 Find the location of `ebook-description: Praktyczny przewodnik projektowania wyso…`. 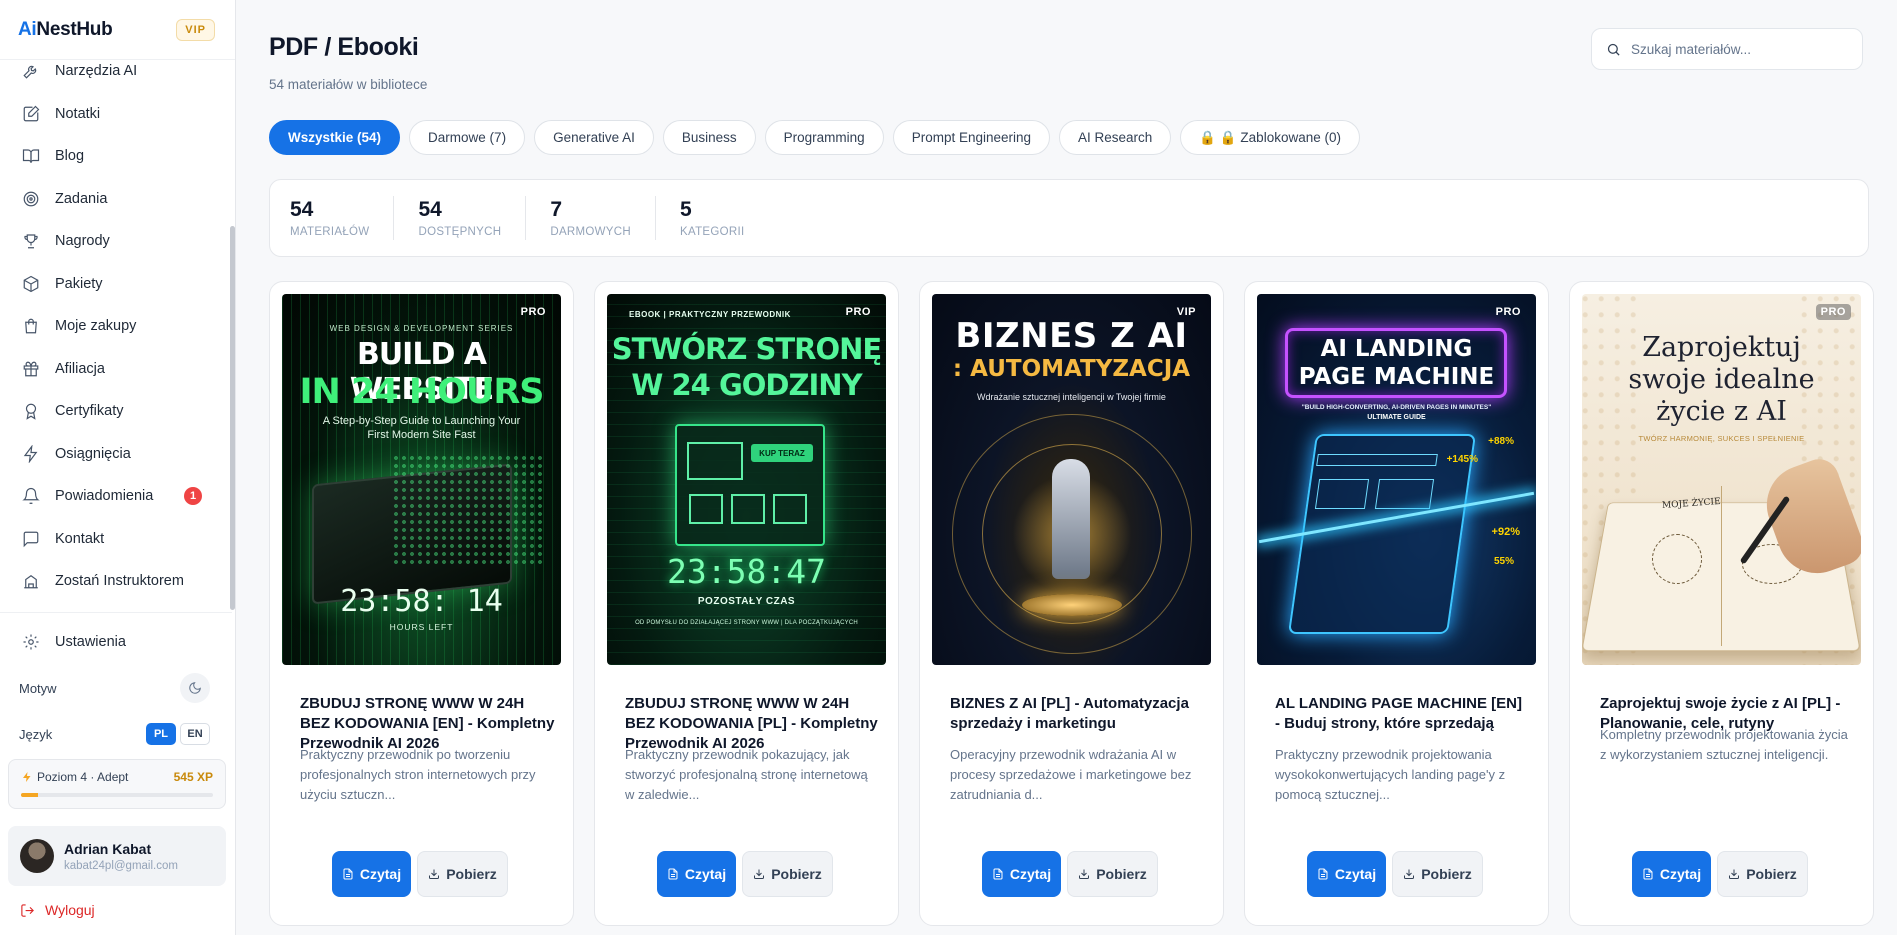

ebook-description: Praktyczny przewodnik projektowania wyso… is located at coordinates (1390, 774).